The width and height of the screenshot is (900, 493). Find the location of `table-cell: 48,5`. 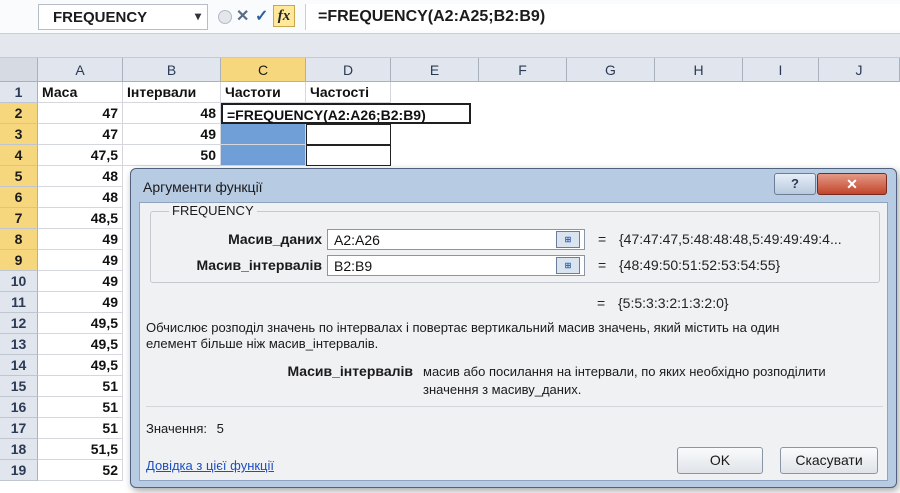

table-cell: 48,5 is located at coordinates (80, 218).